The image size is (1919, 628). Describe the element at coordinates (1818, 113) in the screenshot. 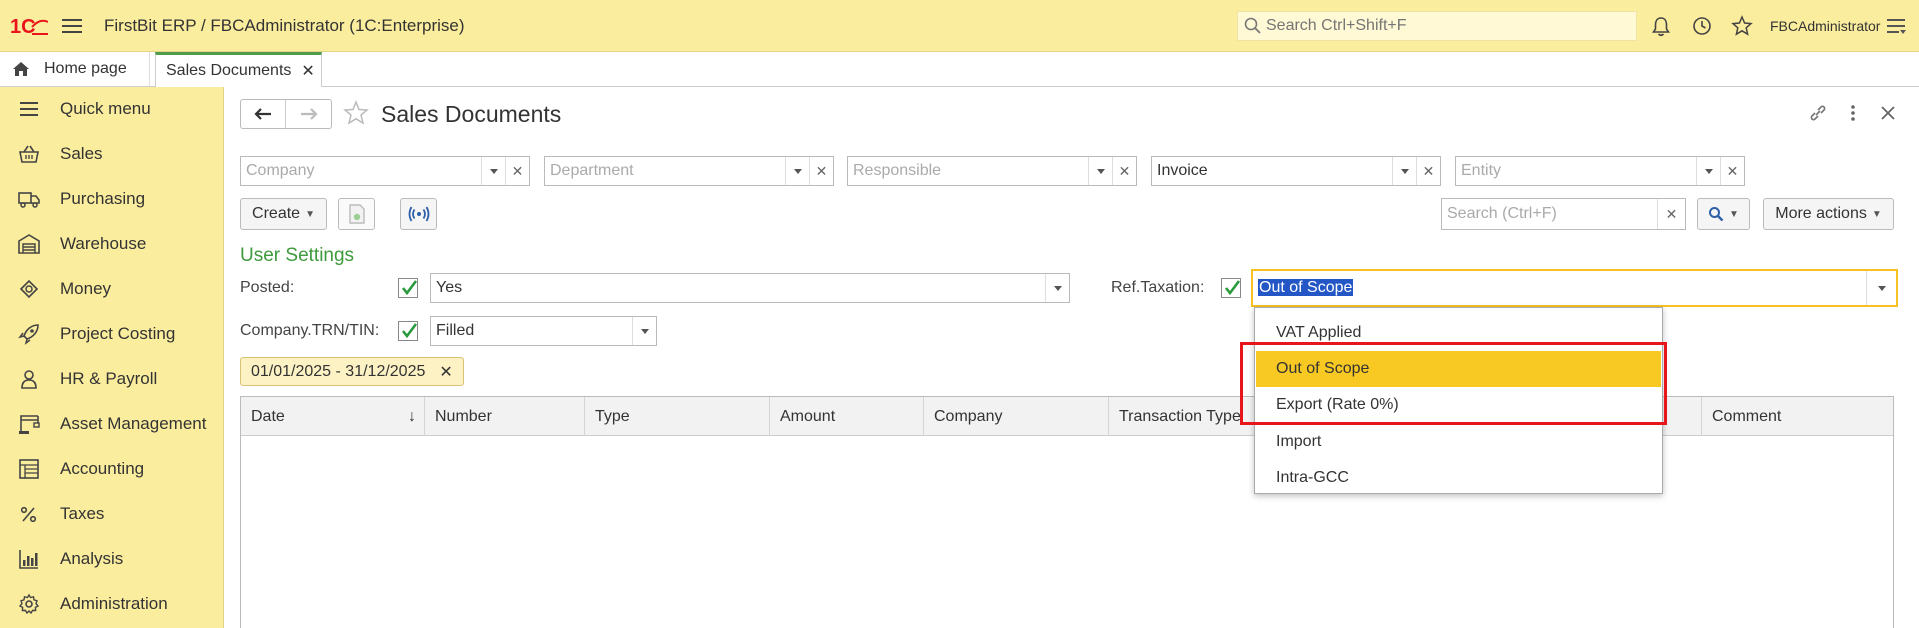

I see `link-icon` at that location.